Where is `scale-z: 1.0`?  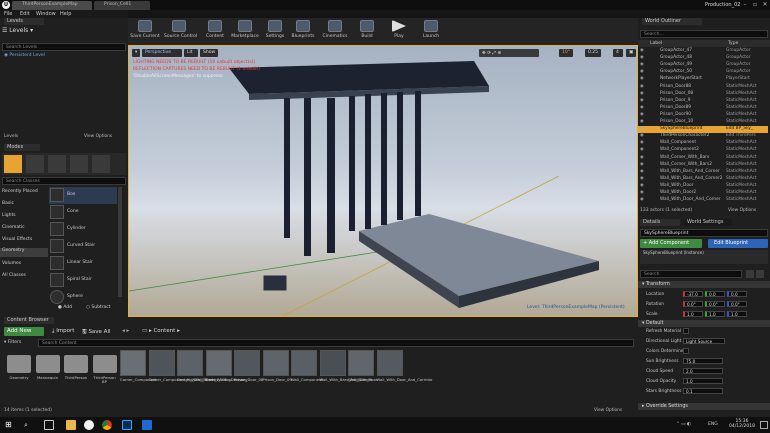
scale-z: 1.0 is located at coordinates (737, 314).